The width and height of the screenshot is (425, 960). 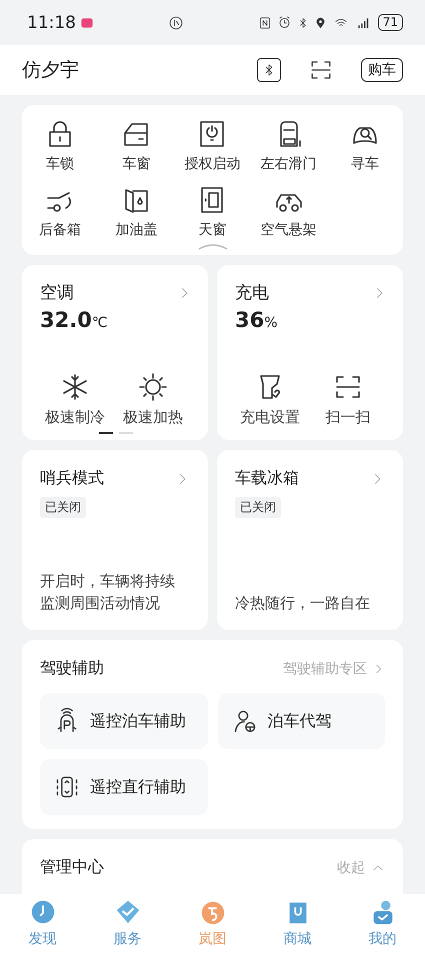 What do you see at coordinates (271, 323) in the screenshot?
I see `unit-label: %` at bounding box center [271, 323].